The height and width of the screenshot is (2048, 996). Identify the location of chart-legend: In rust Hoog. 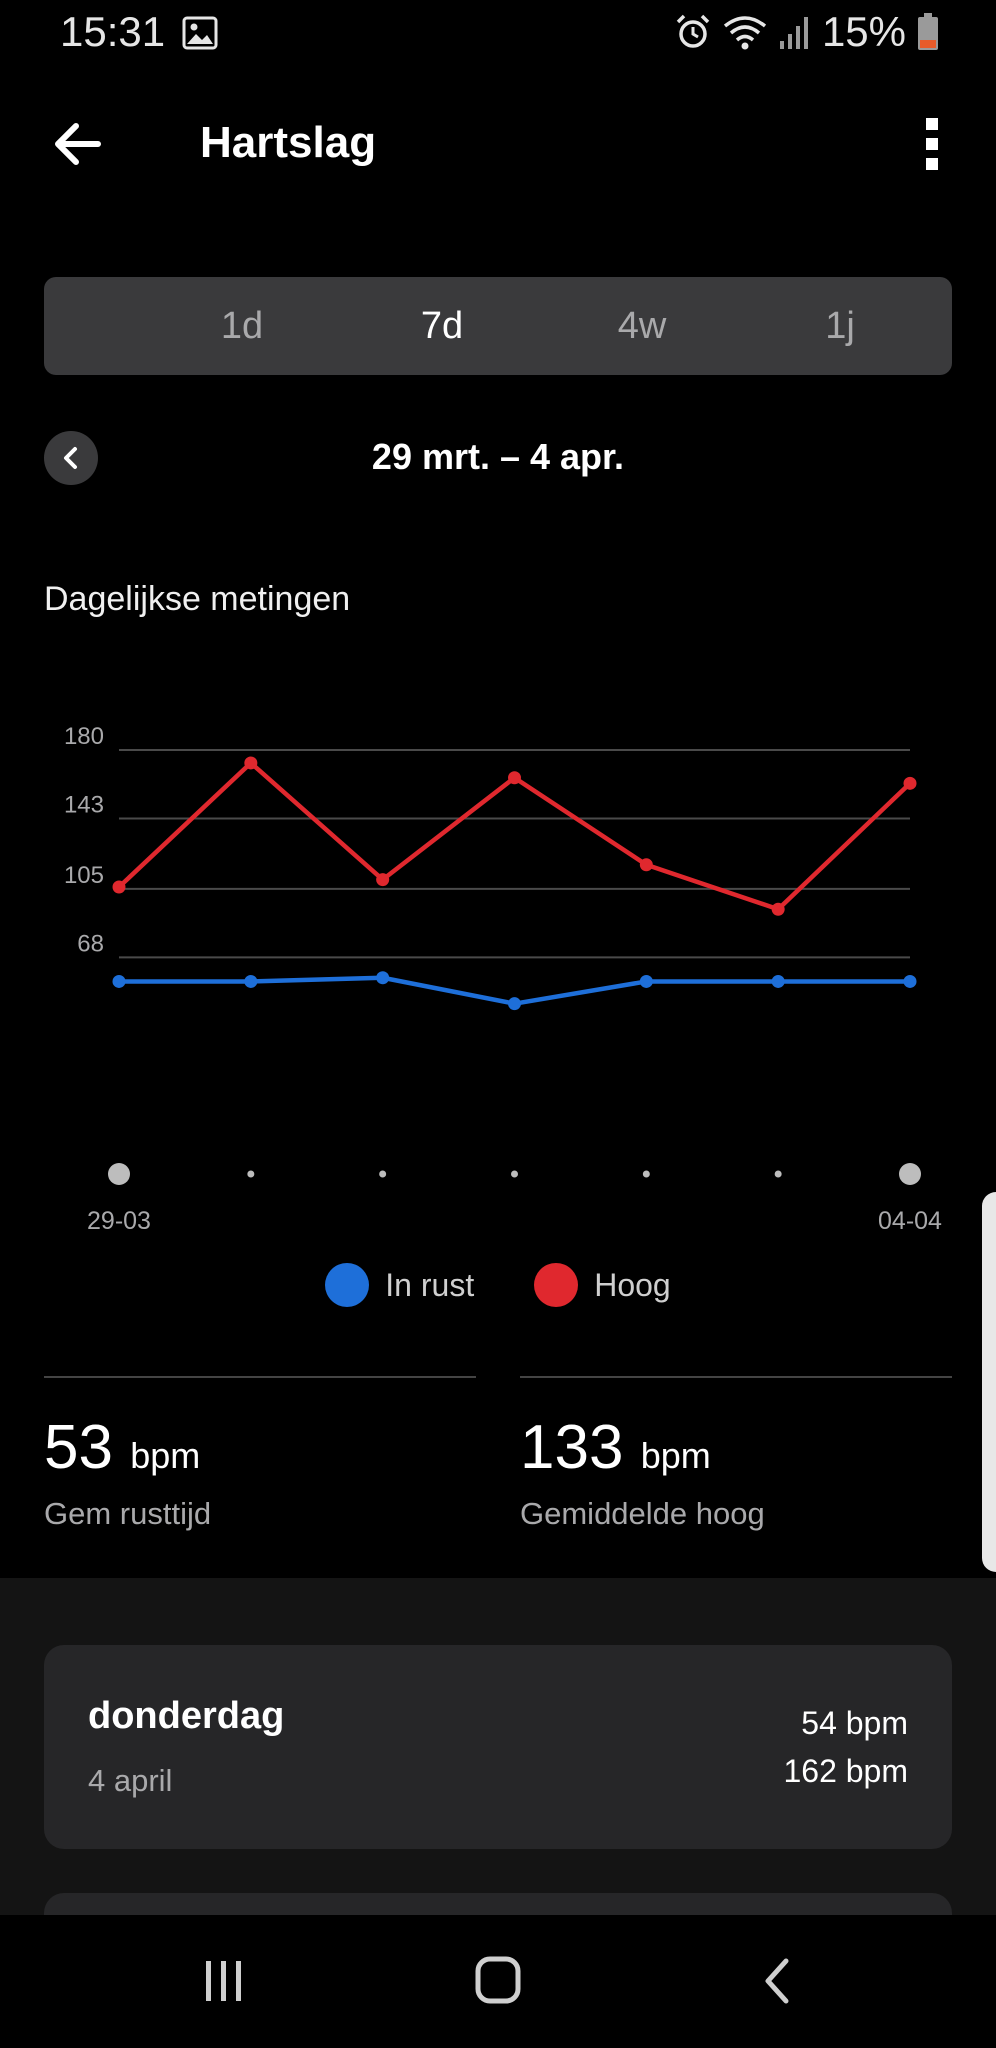
(498, 1285).